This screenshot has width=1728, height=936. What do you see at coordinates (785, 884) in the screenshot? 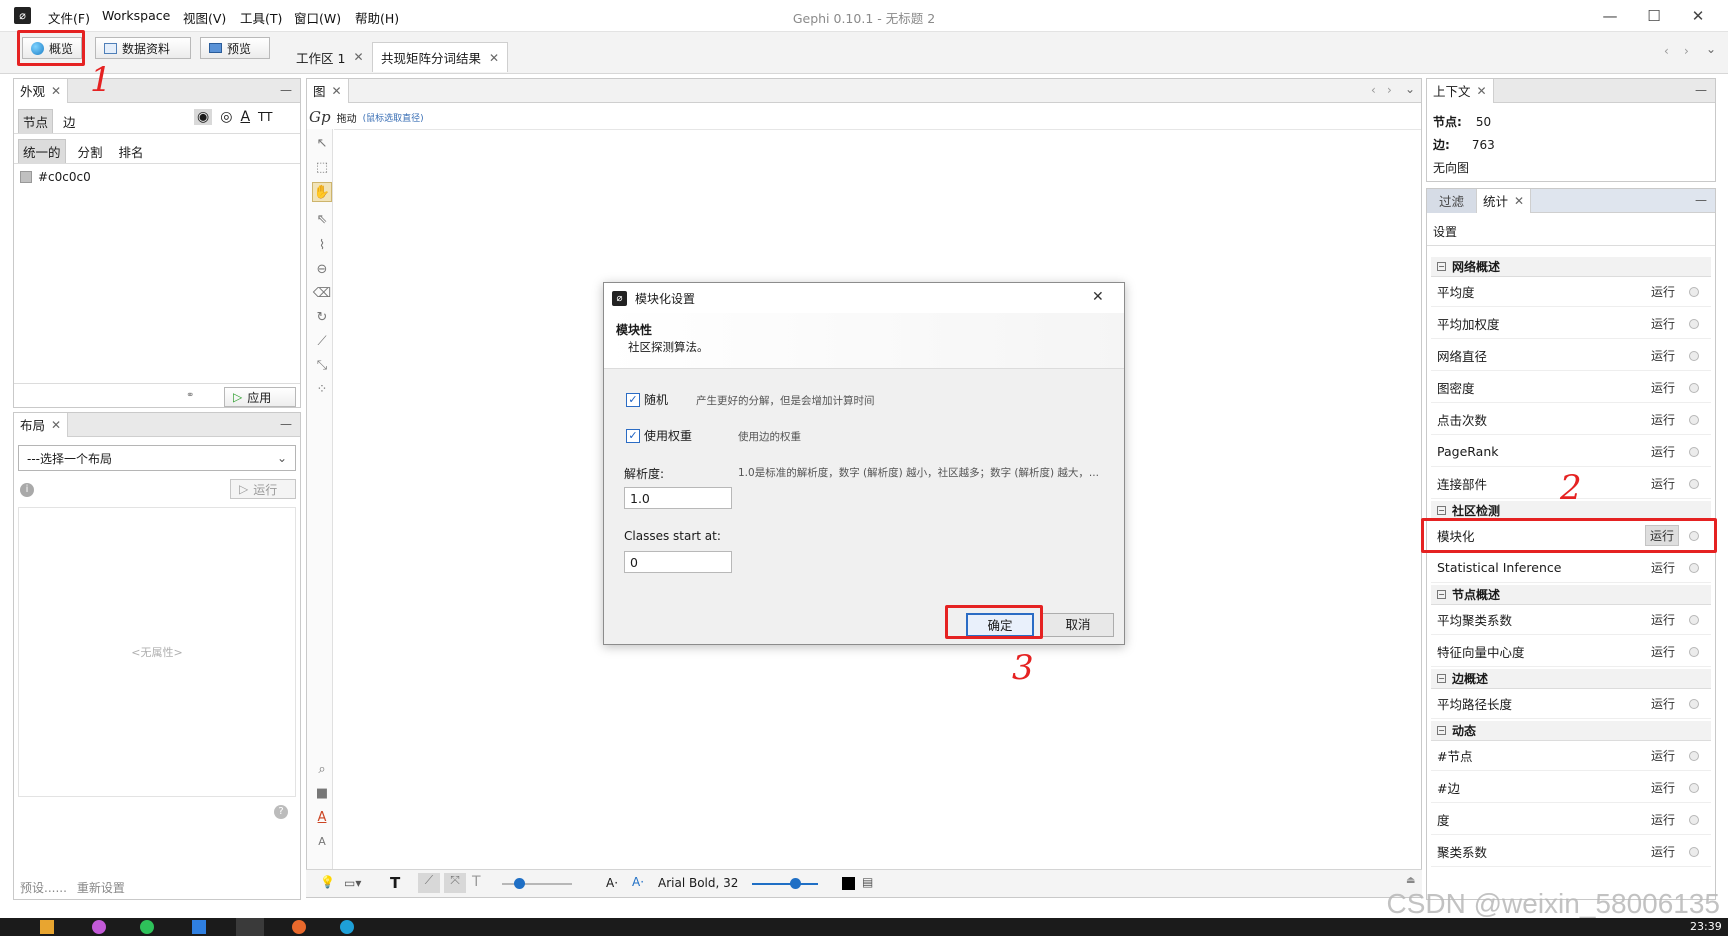
I see `label-scale-slider` at bounding box center [785, 884].